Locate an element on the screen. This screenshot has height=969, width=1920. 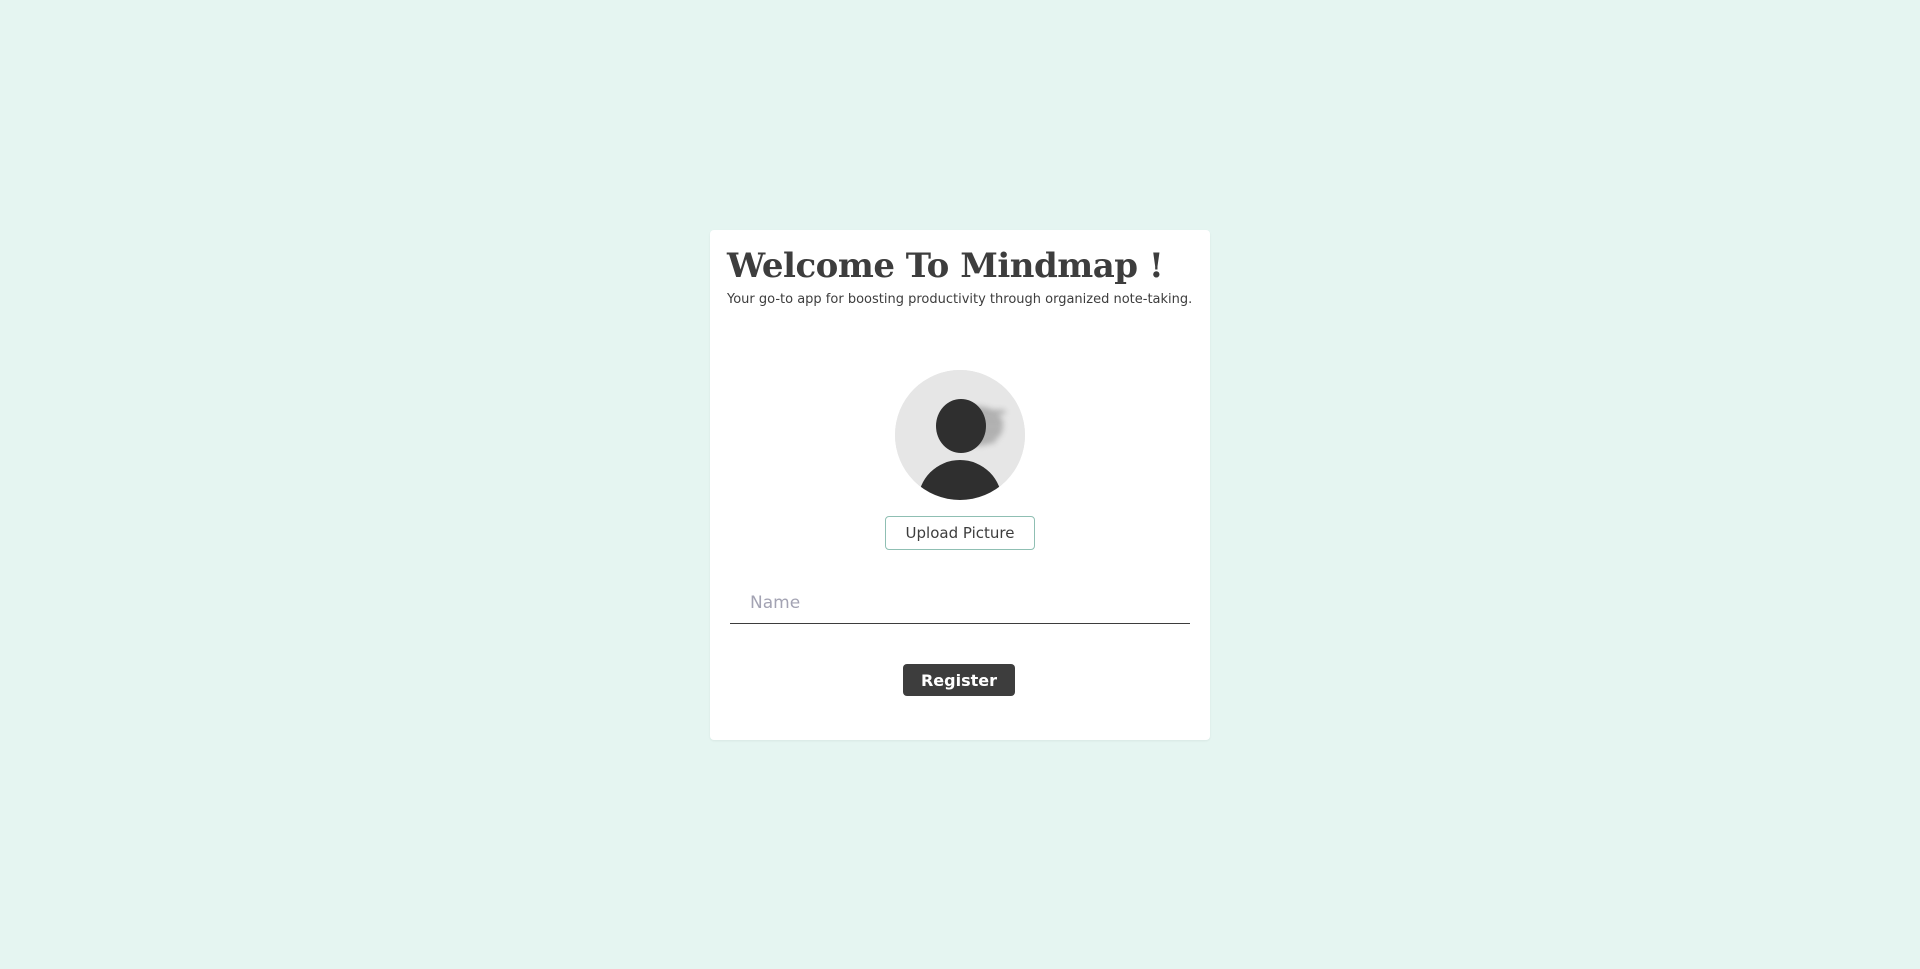
avatar is located at coordinates (960, 435).